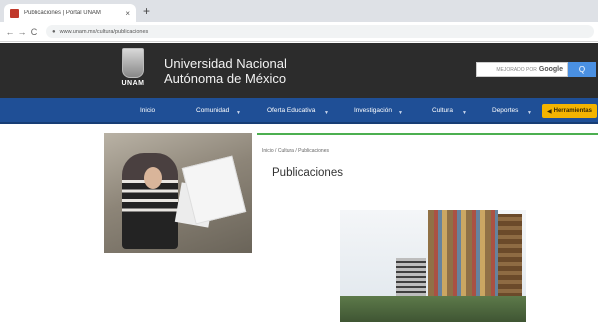  I want to click on student-reading-image, so click(178, 193).